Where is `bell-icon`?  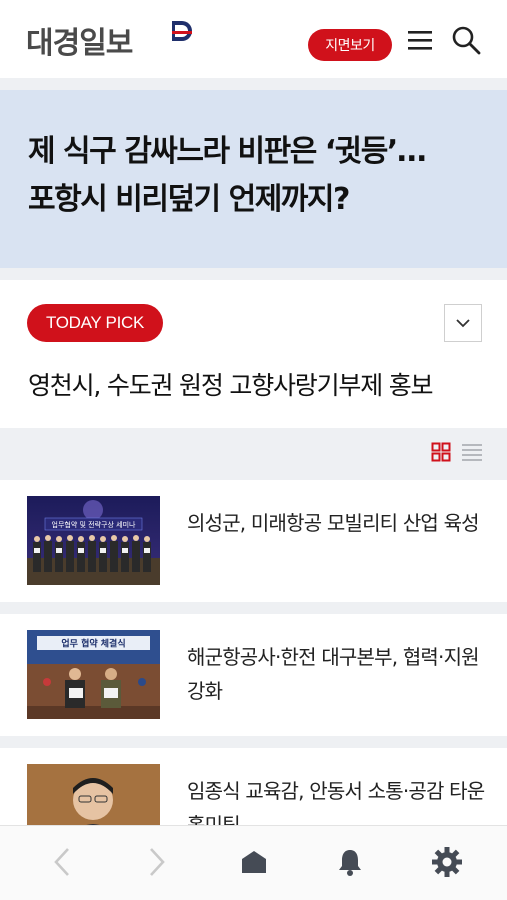 bell-icon is located at coordinates (350, 862).